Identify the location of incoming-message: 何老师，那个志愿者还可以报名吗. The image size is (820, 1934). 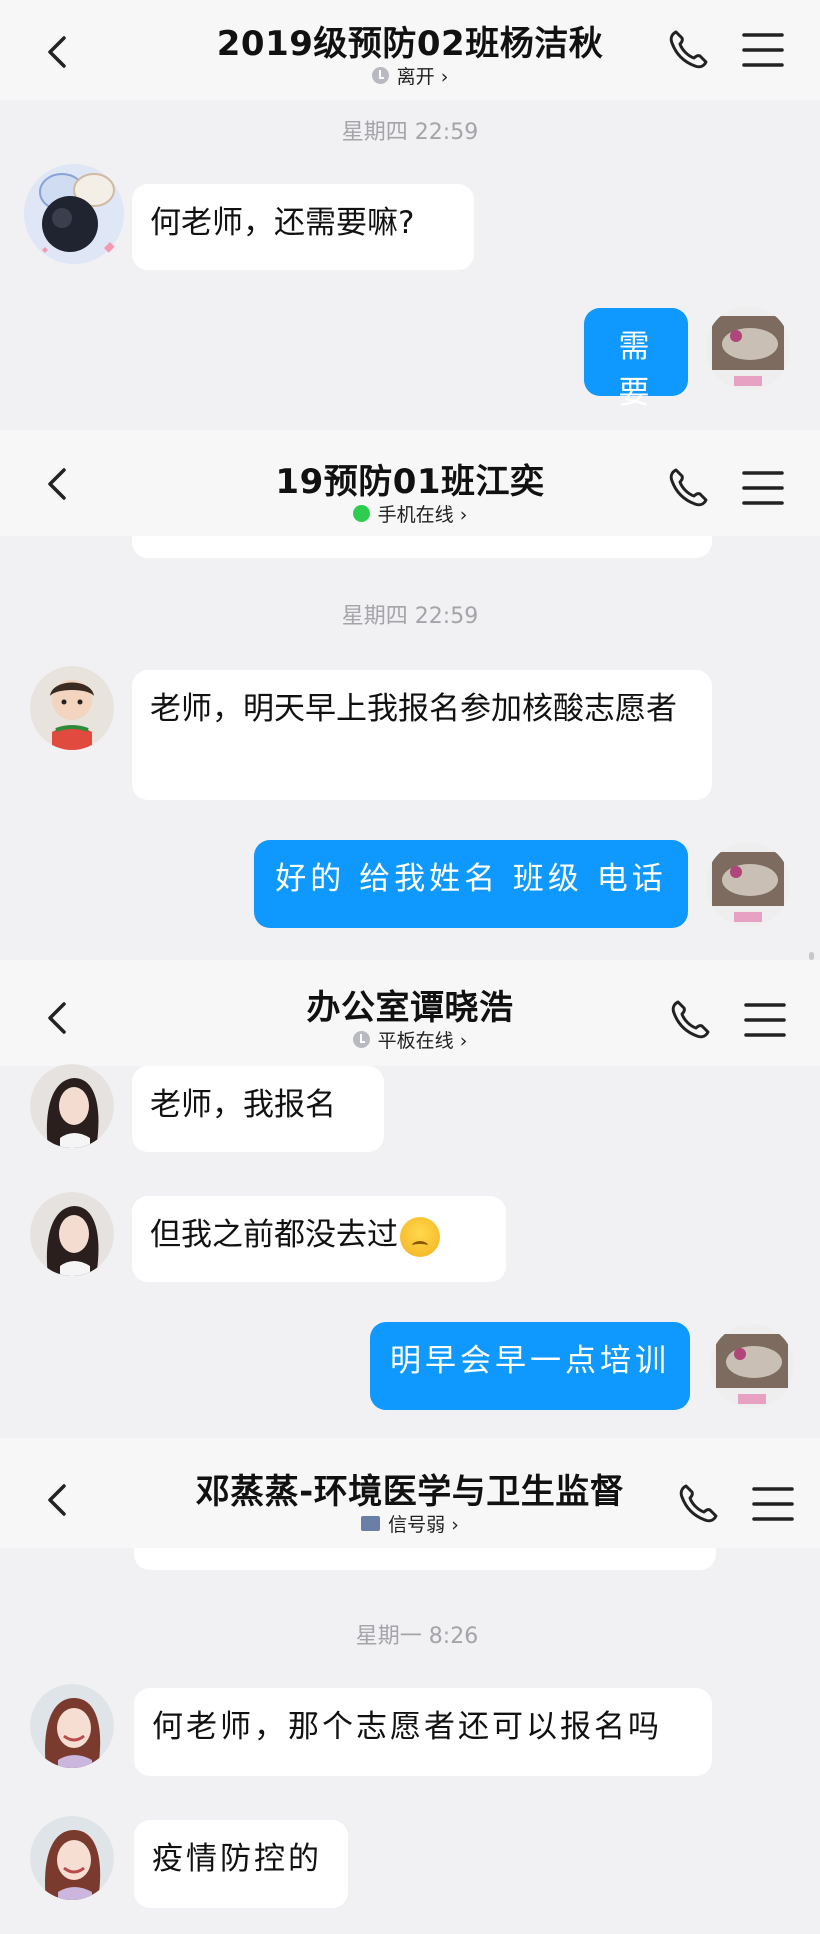
(423, 1732).